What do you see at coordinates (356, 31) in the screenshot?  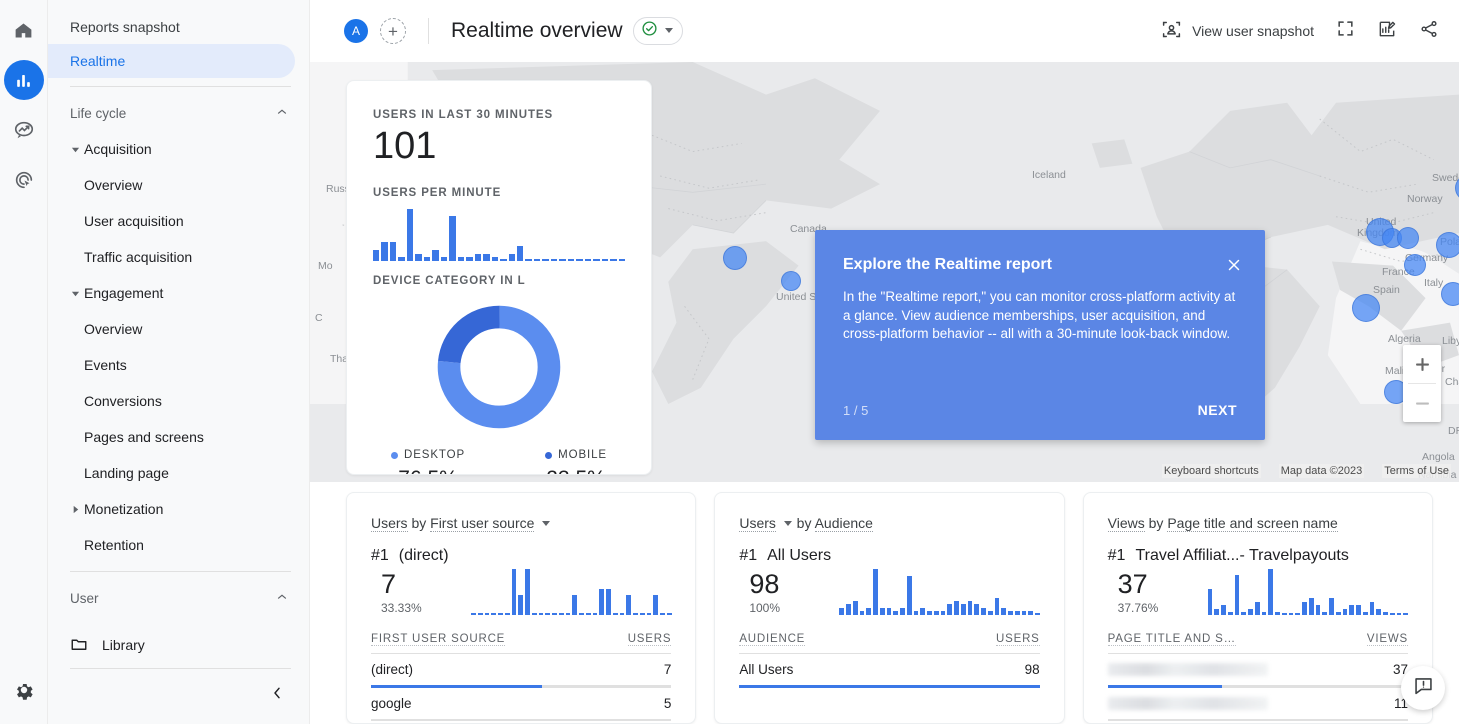 I see `avatar: A` at bounding box center [356, 31].